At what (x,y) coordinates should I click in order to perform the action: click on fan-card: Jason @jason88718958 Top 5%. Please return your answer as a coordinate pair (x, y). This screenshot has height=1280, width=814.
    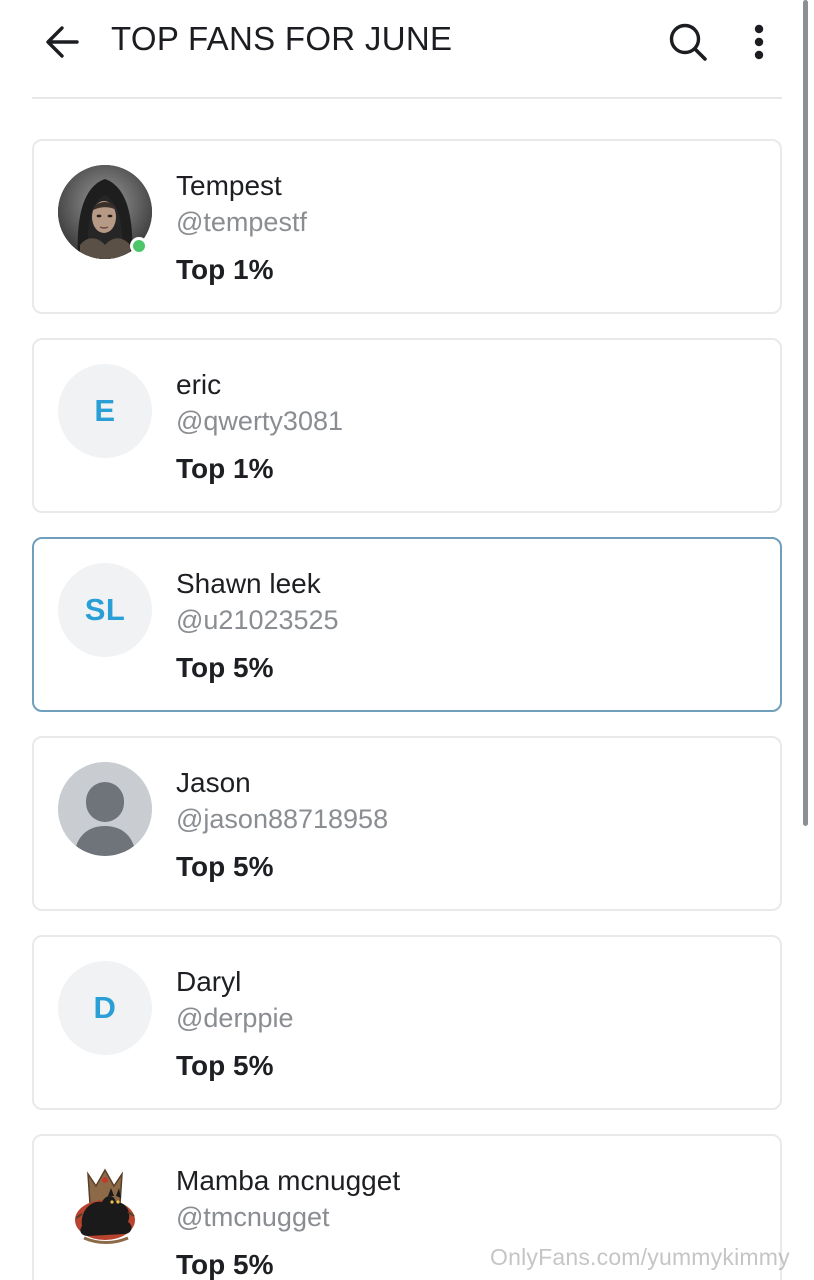
    Looking at the image, I should click on (407, 823).